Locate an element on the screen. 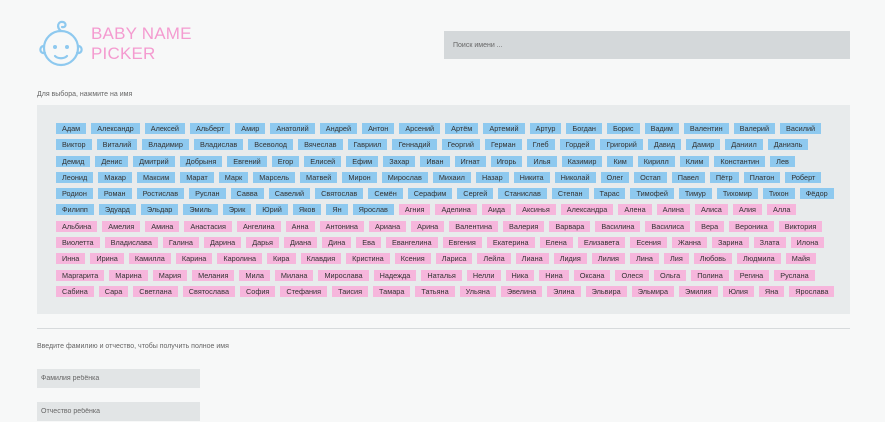 Image resolution: width=885 pixels, height=422 pixels. boy-name-tag: Семён is located at coordinates (385, 194).